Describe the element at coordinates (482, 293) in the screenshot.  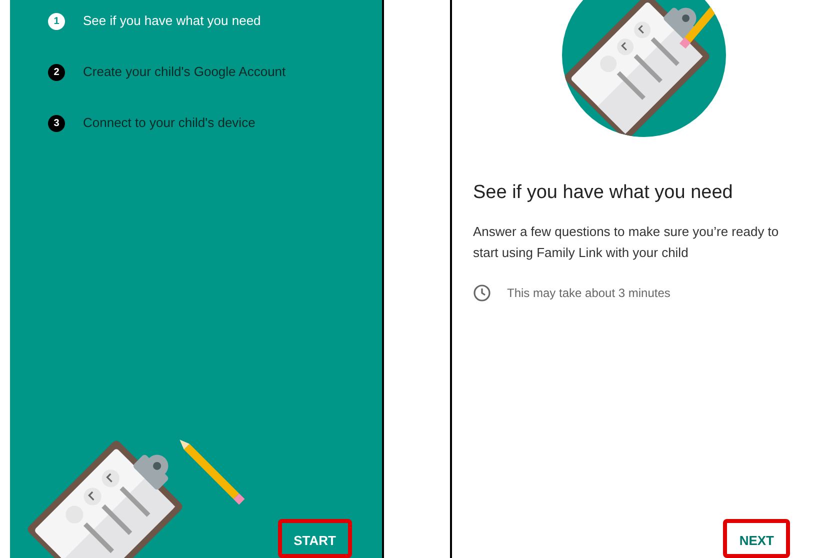
I see `clock-icon` at that location.